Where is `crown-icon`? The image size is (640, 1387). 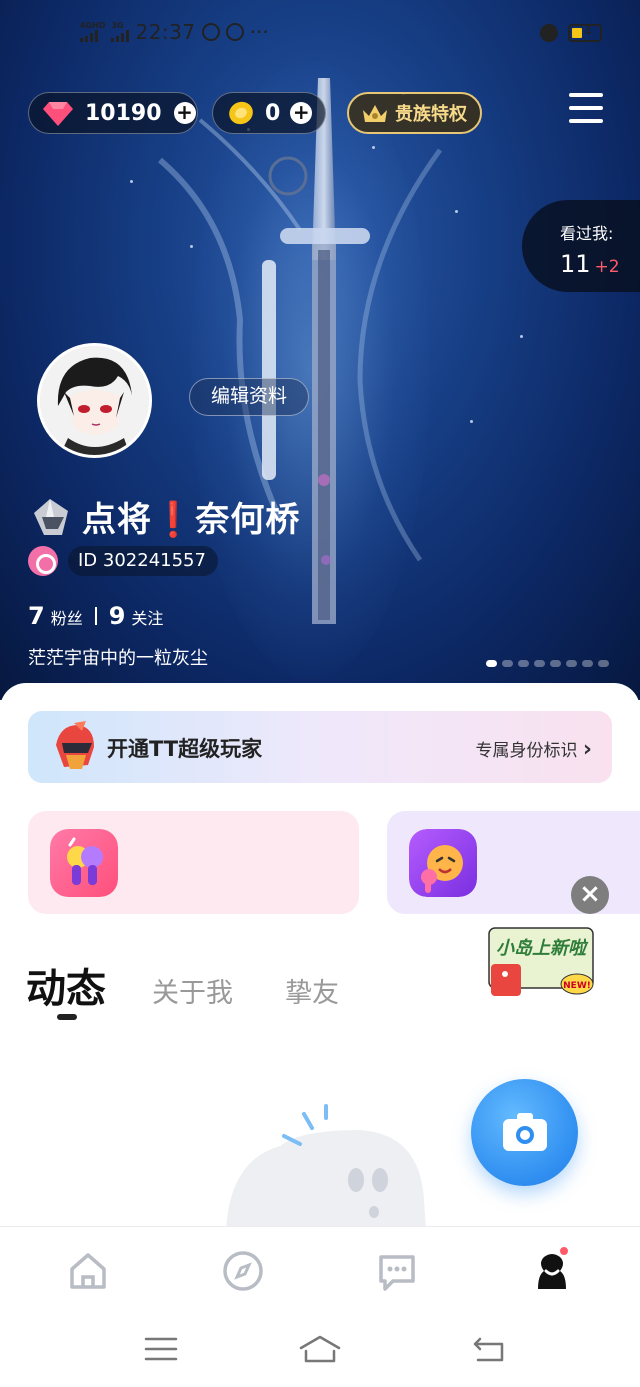 crown-icon is located at coordinates (375, 113).